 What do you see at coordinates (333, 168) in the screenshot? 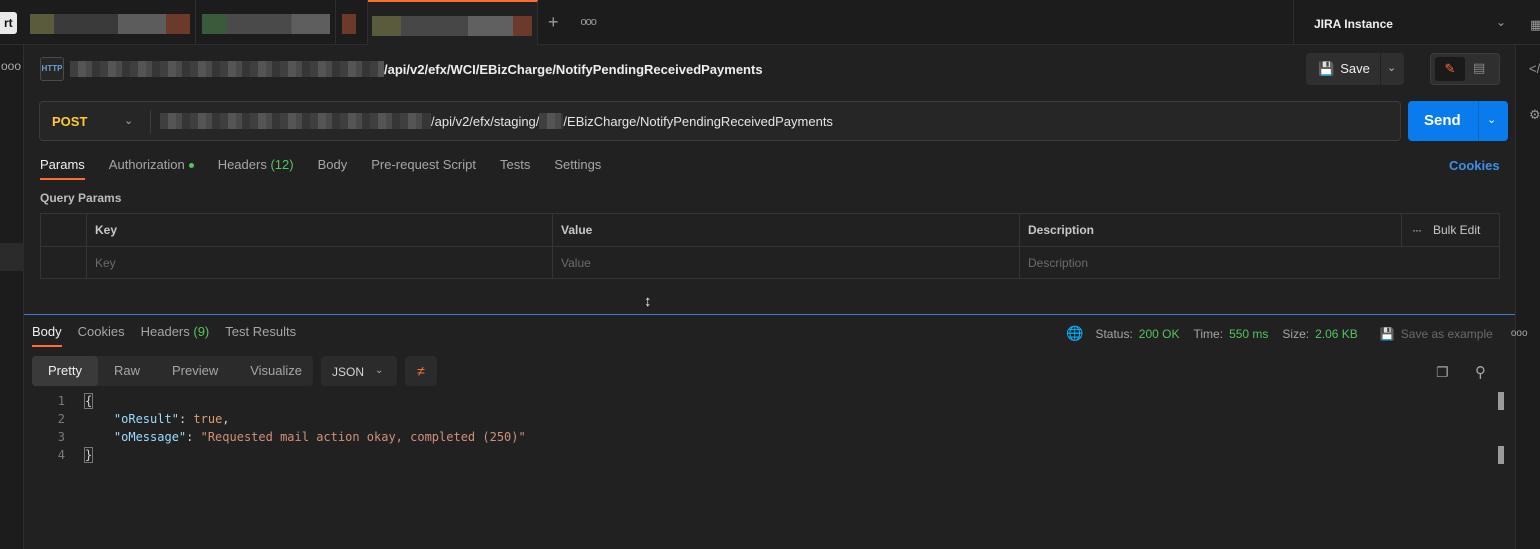
I see `tab-body: Body` at bounding box center [333, 168].